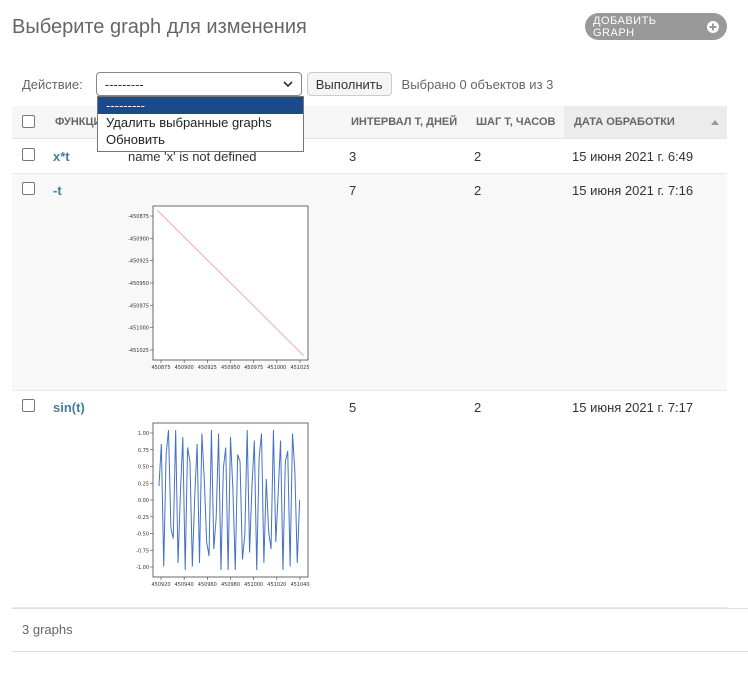 The image size is (748, 674). I want to click on x-tick-label: 451020, so click(276, 585).